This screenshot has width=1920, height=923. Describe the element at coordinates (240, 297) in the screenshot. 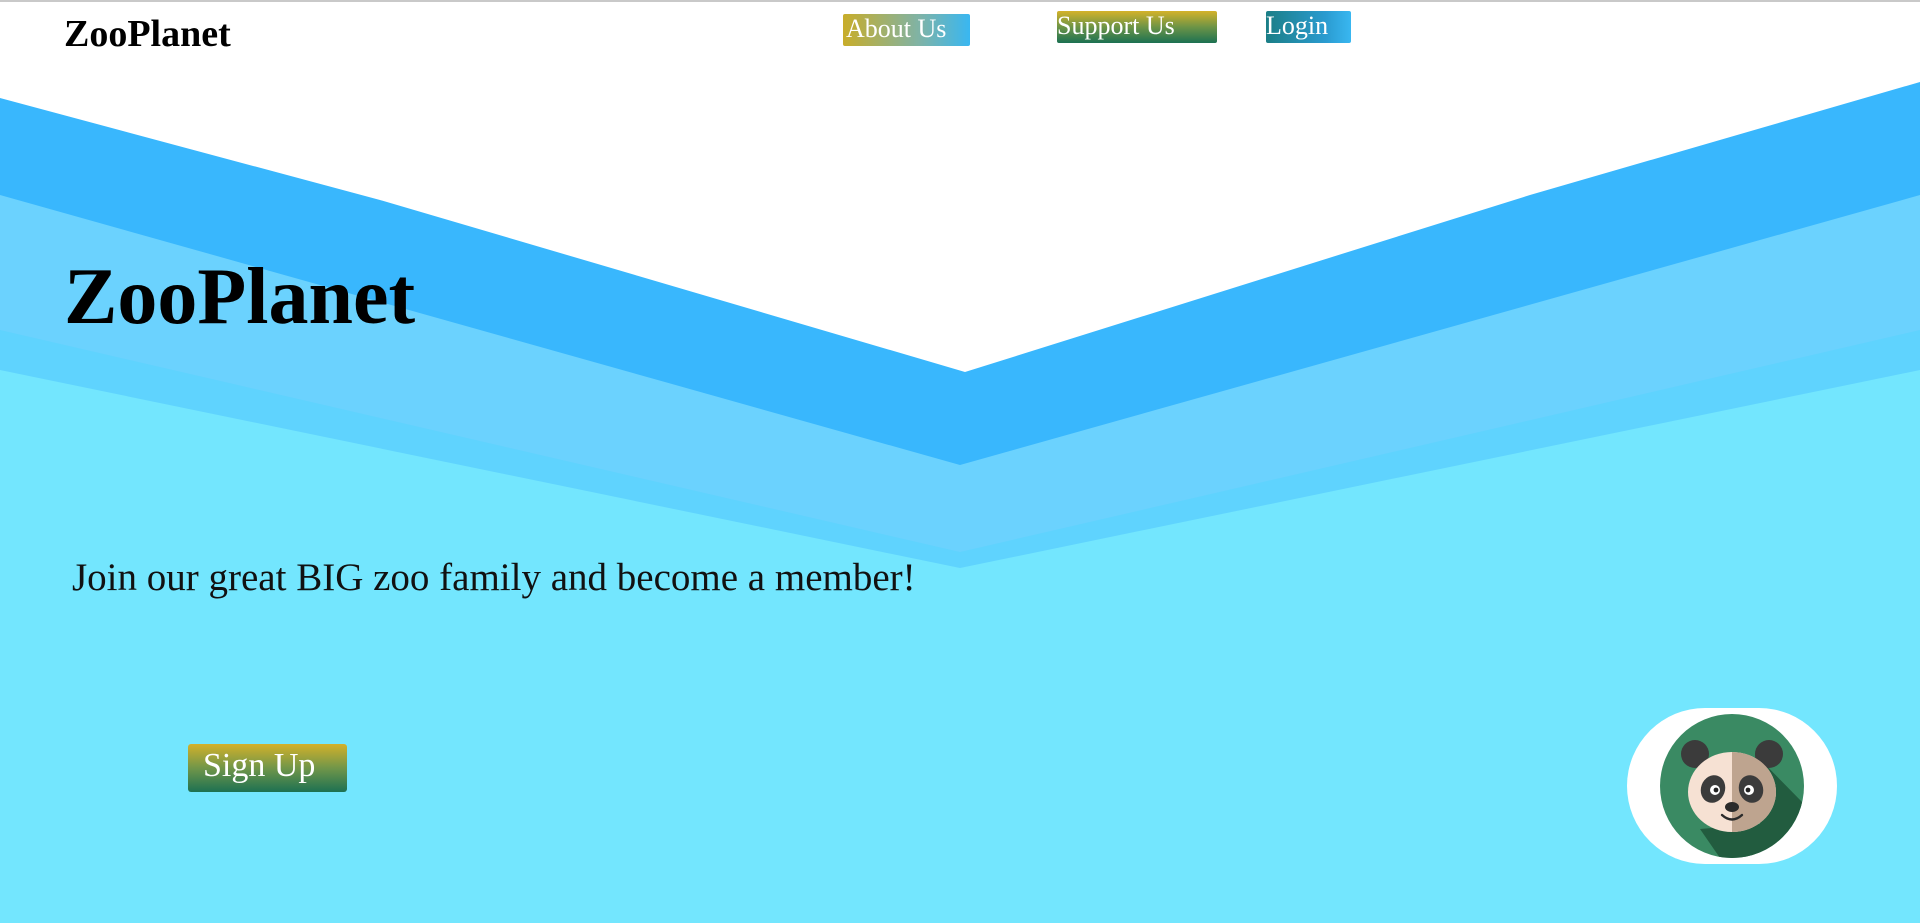

I see `hero-title: ZooPlanet` at that location.